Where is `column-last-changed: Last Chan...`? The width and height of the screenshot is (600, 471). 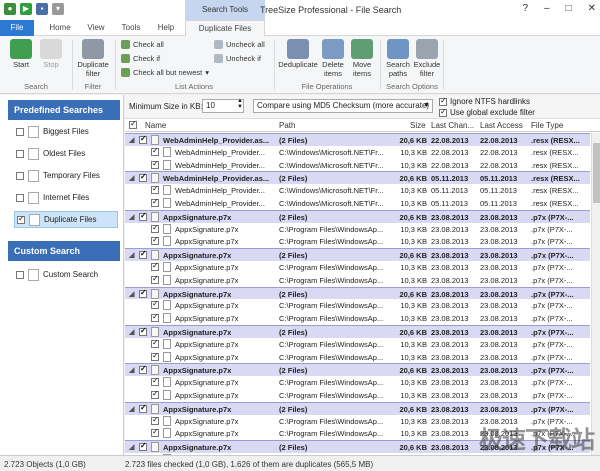
column-last-changed: Last Chan... is located at coordinates (452, 125).